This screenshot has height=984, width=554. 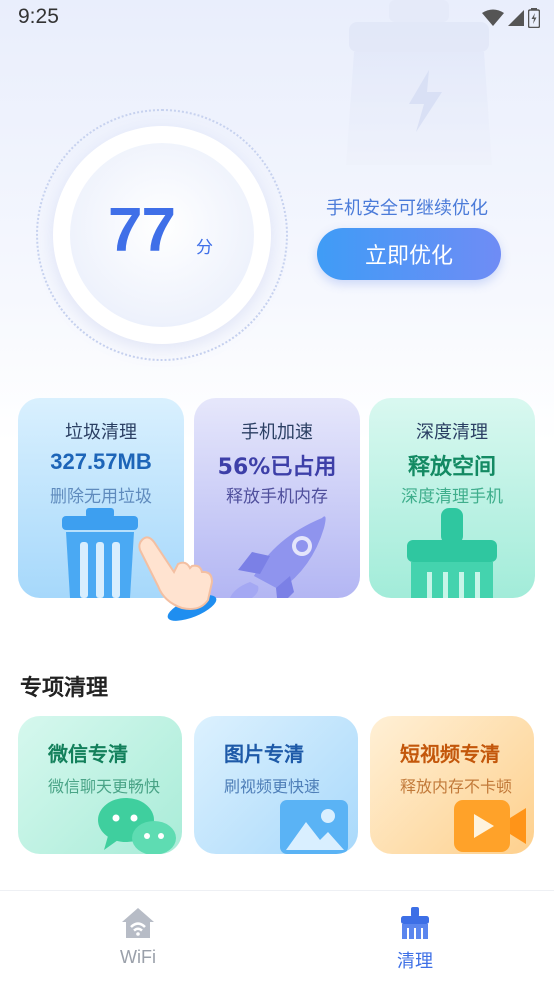 I want to click on card-subtitle: 深度清理手机, so click(x=452, y=497).